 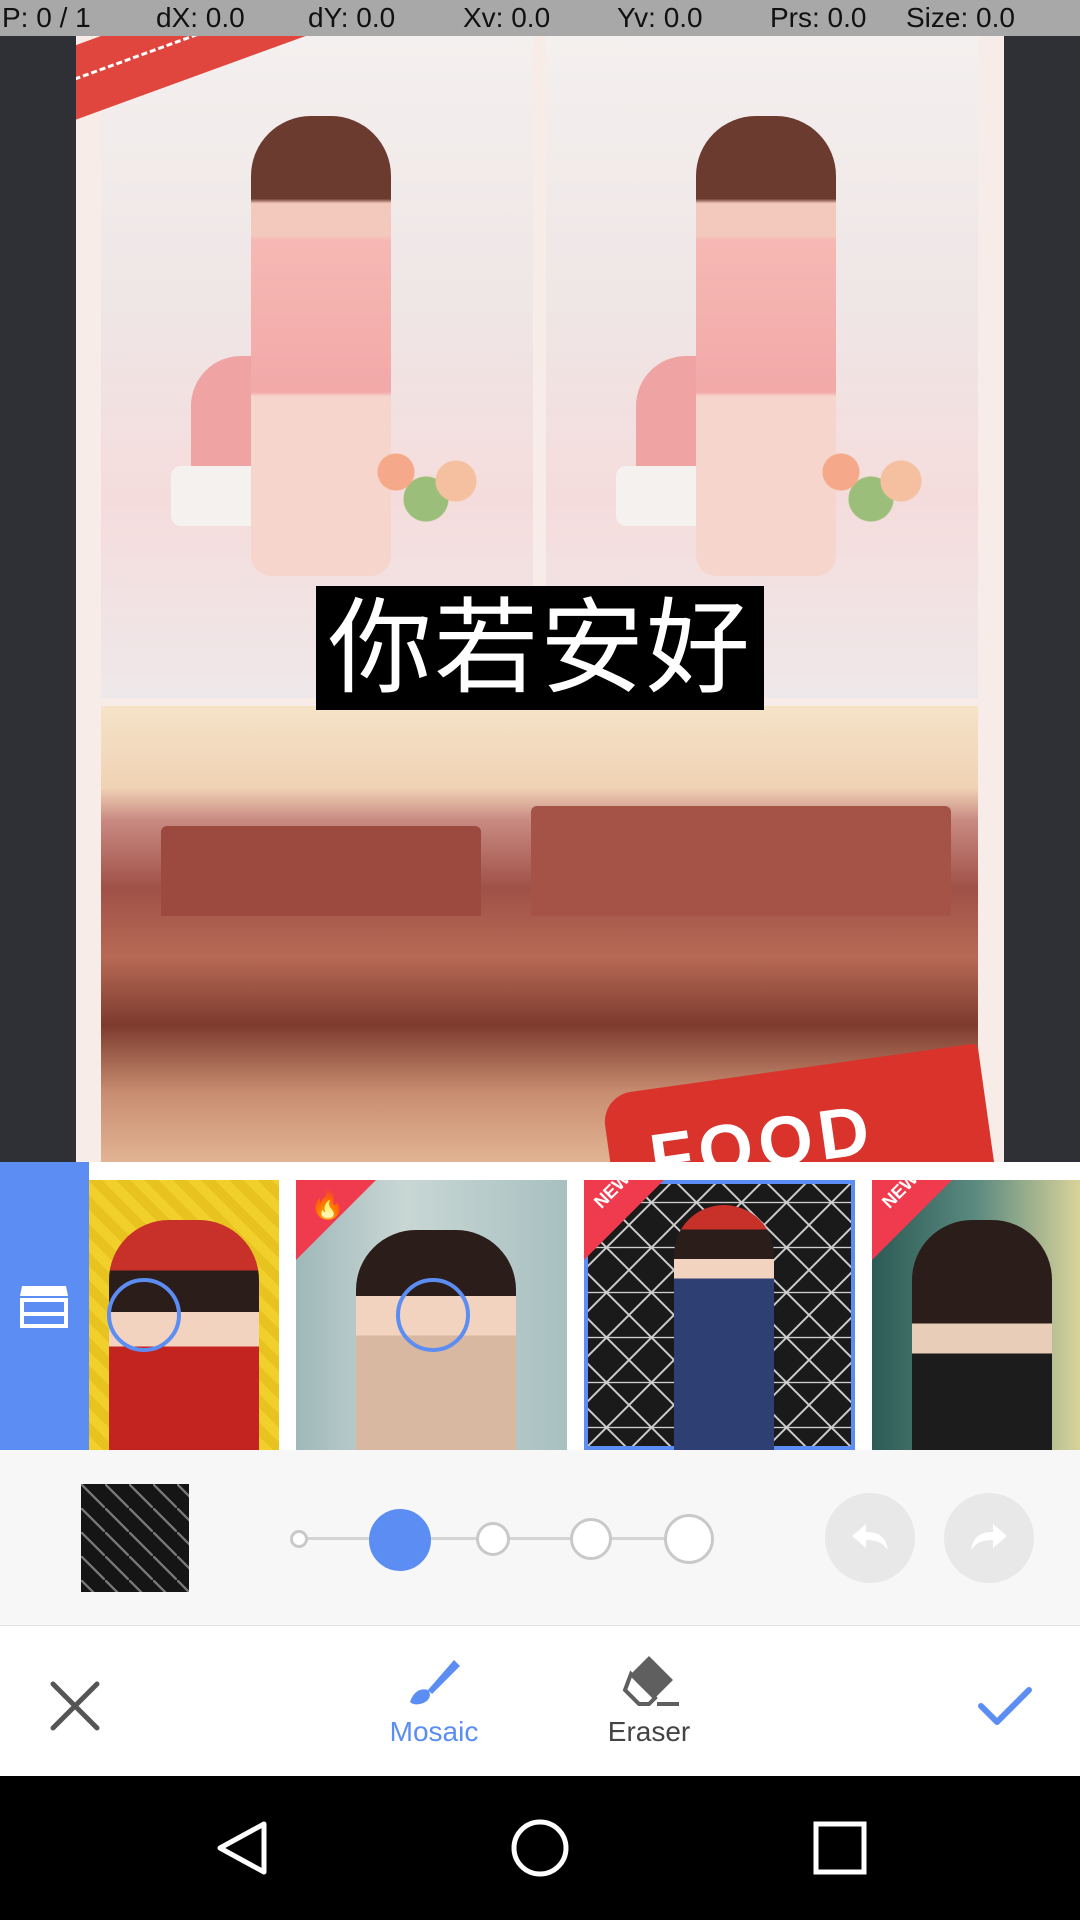 I want to click on touch-size: Size: 0.0, so click(x=960, y=17).